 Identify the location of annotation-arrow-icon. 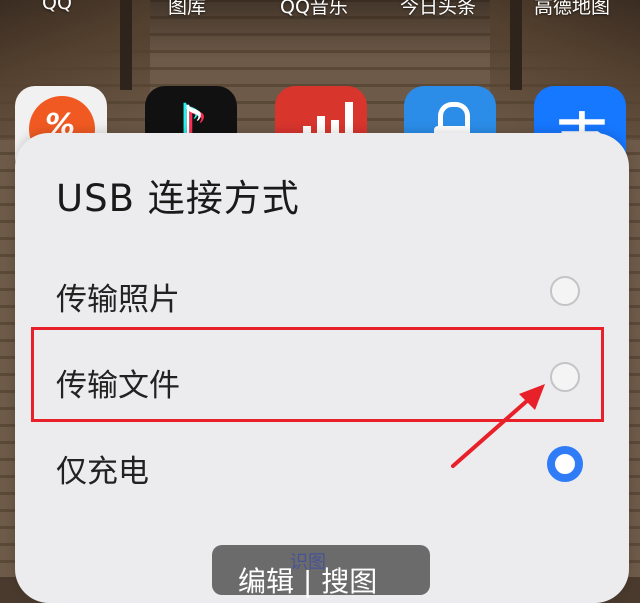
(498, 426).